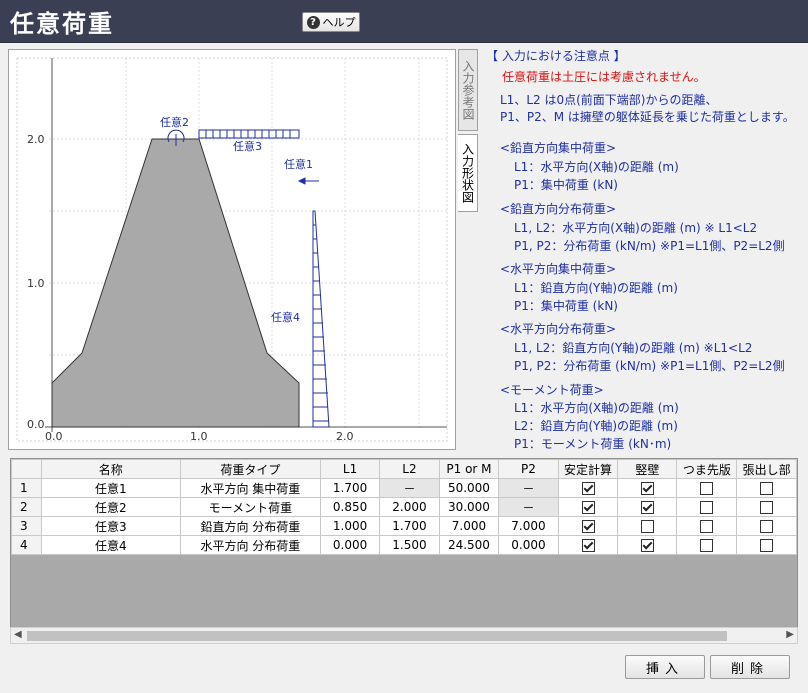  I want to click on col-header: 安定計算, so click(588, 469).